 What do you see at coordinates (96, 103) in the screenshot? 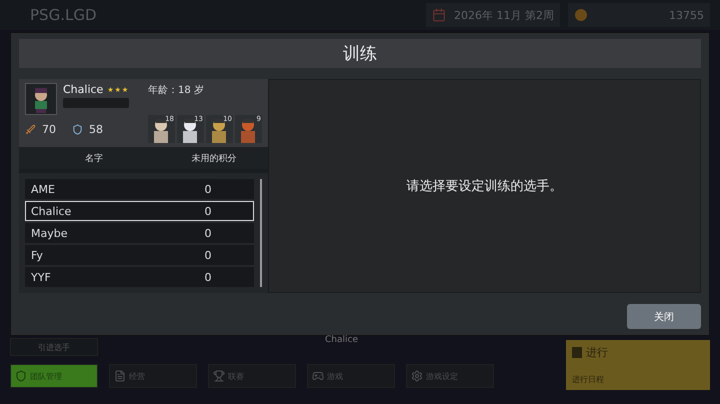
I see `role-tag` at bounding box center [96, 103].